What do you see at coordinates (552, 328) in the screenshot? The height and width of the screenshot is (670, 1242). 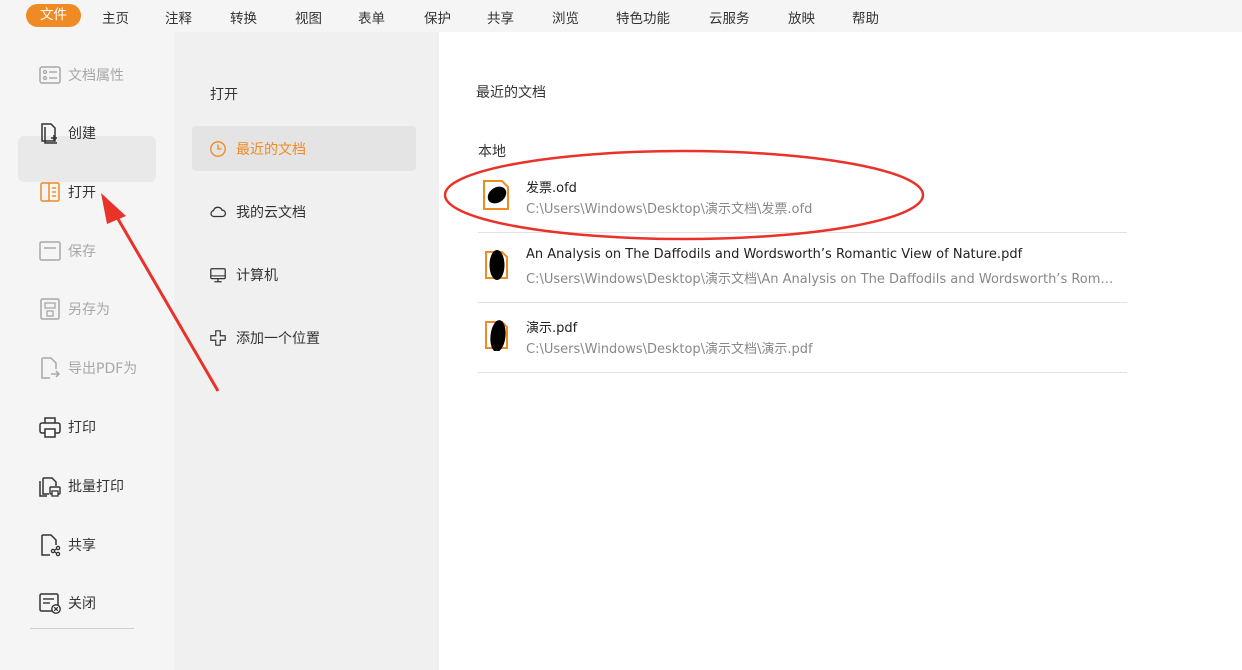 I see `file-name: 演示.pdf` at bounding box center [552, 328].